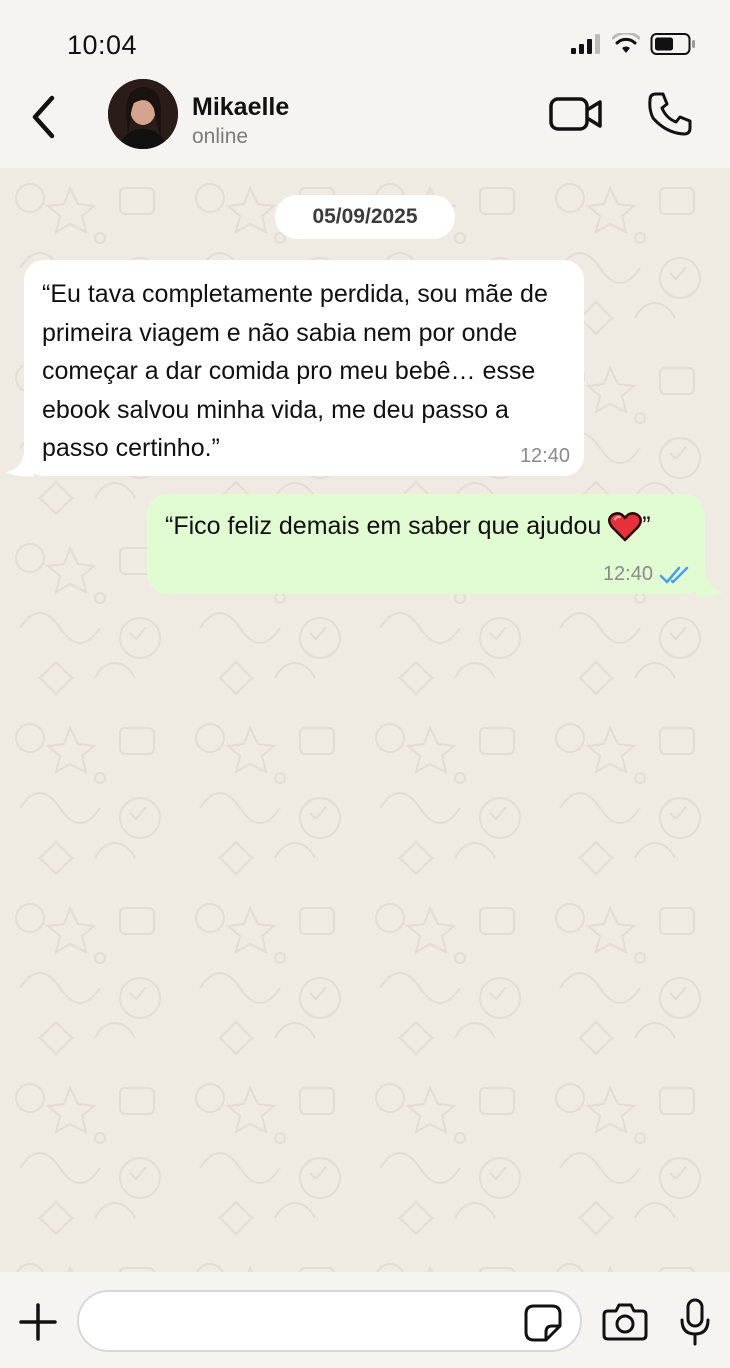 The height and width of the screenshot is (1368, 730). I want to click on message-text: “Fico feliz demais em saber que ajudou ”, so click(426, 530).